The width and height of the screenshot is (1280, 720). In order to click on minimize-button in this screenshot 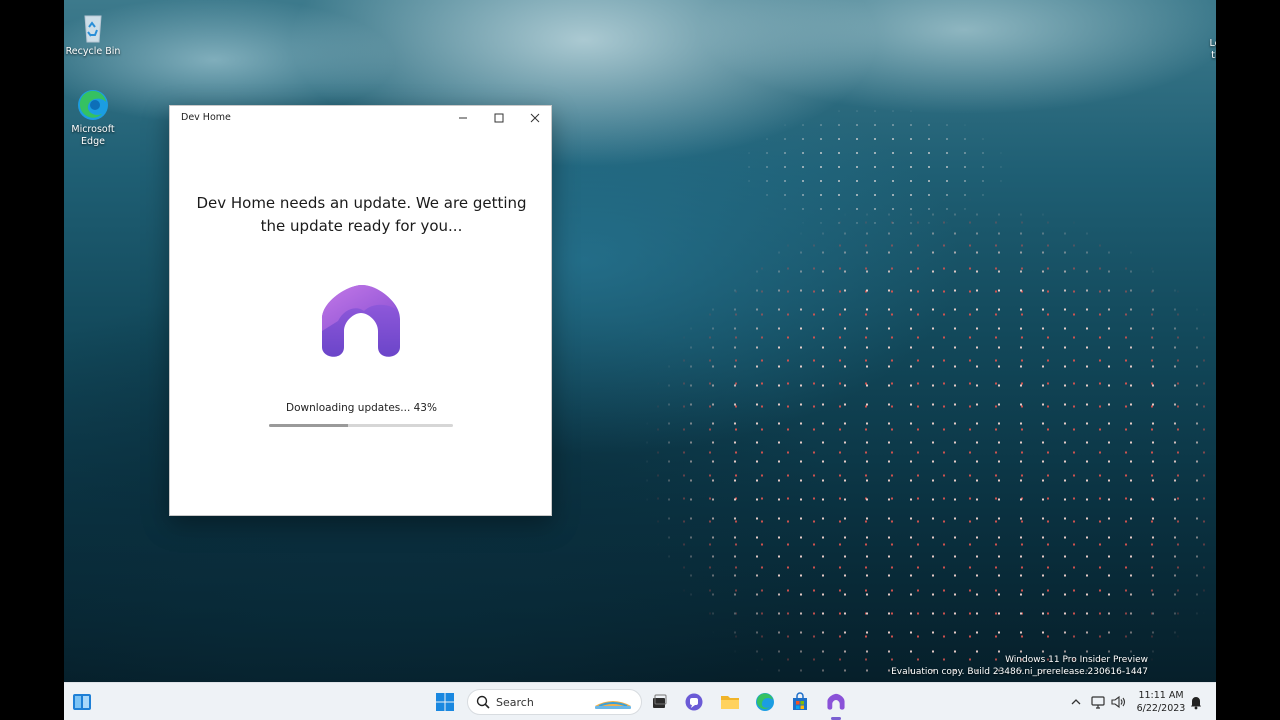, I will do `click(463, 118)`.